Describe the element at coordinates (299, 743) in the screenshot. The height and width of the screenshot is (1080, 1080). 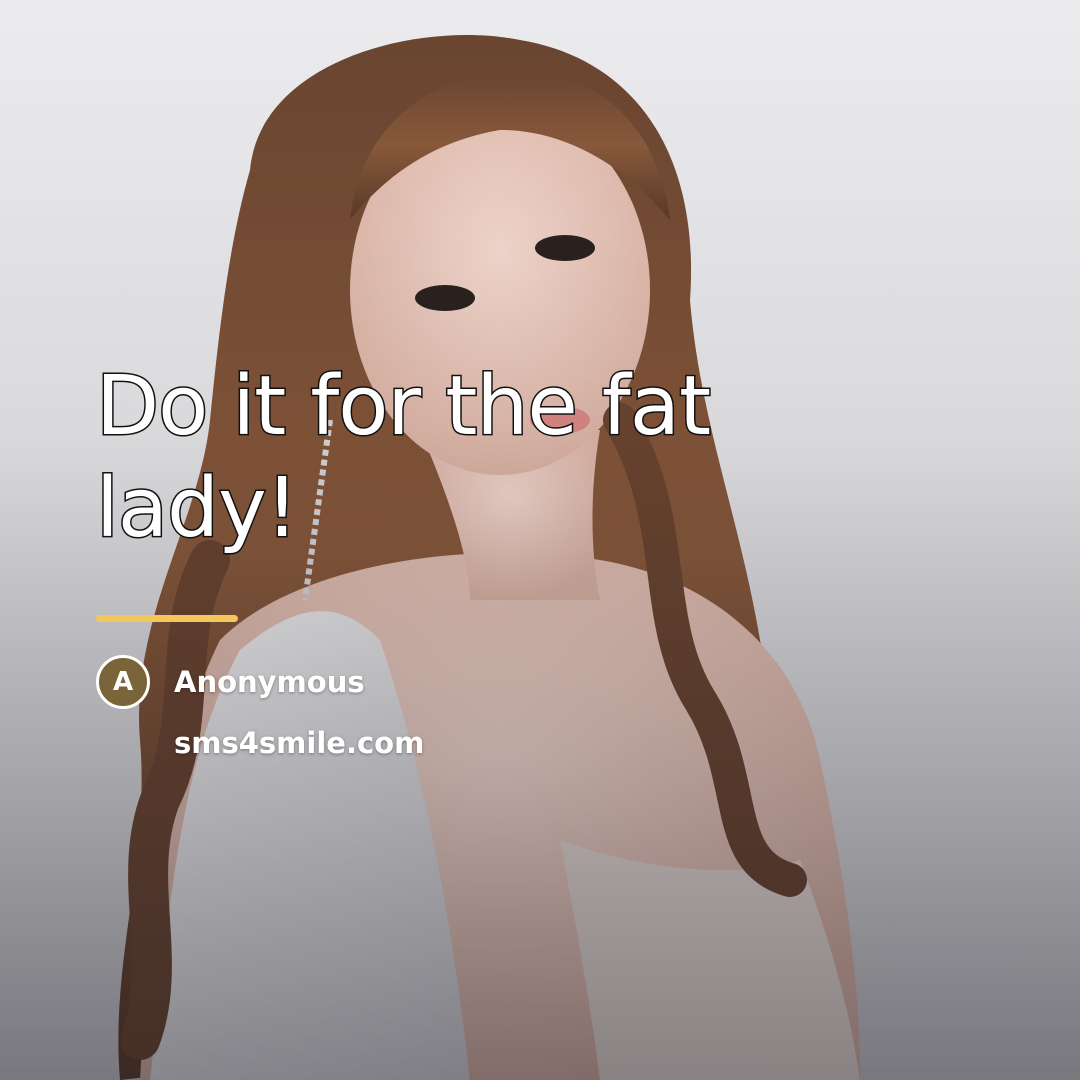
I see `site-domain: sms4smile.com` at that location.